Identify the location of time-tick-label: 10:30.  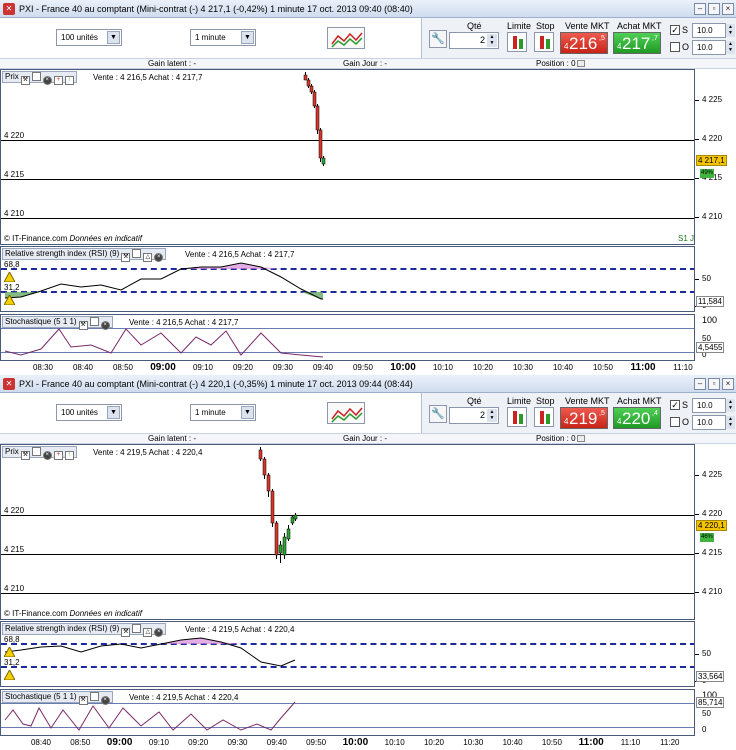
(523, 367).